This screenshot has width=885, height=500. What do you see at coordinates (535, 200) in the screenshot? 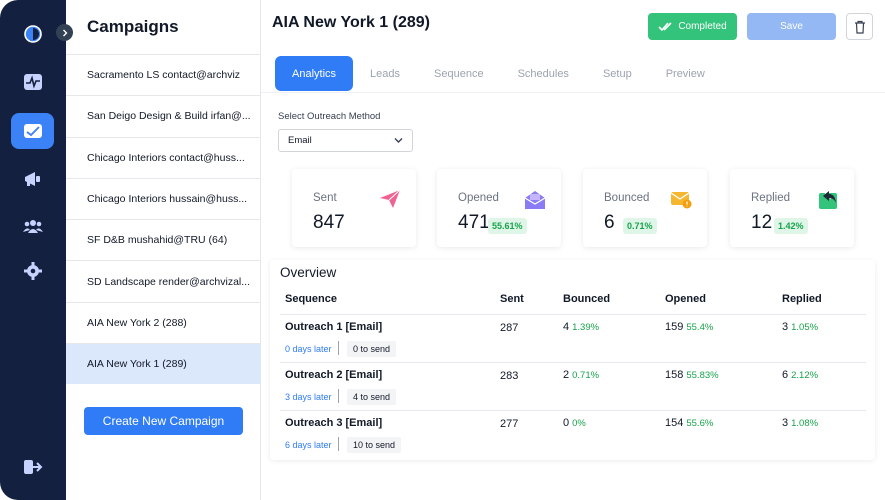
I see `open-envelope-icon` at bounding box center [535, 200].